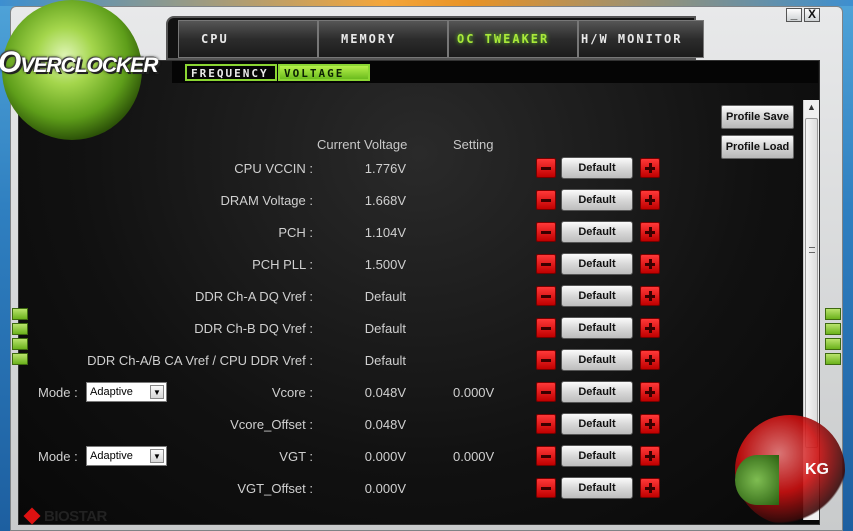  I want to click on tab-oc-tweaker: OC TWEAKER, so click(513, 39).